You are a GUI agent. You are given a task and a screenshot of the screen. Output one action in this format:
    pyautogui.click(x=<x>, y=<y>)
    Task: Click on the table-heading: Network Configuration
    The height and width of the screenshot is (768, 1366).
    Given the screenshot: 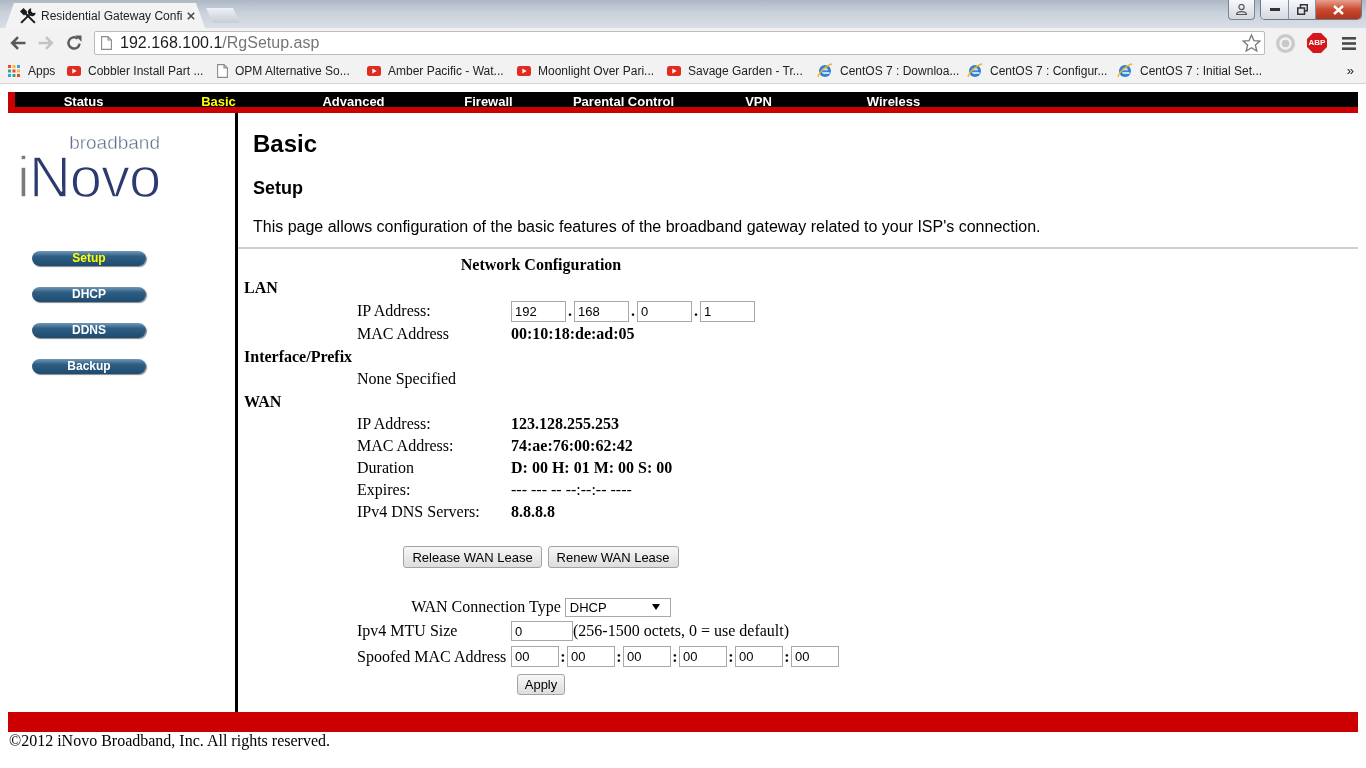 What is the action you would take?
    pyautogui.click(x=541, y=264)
    